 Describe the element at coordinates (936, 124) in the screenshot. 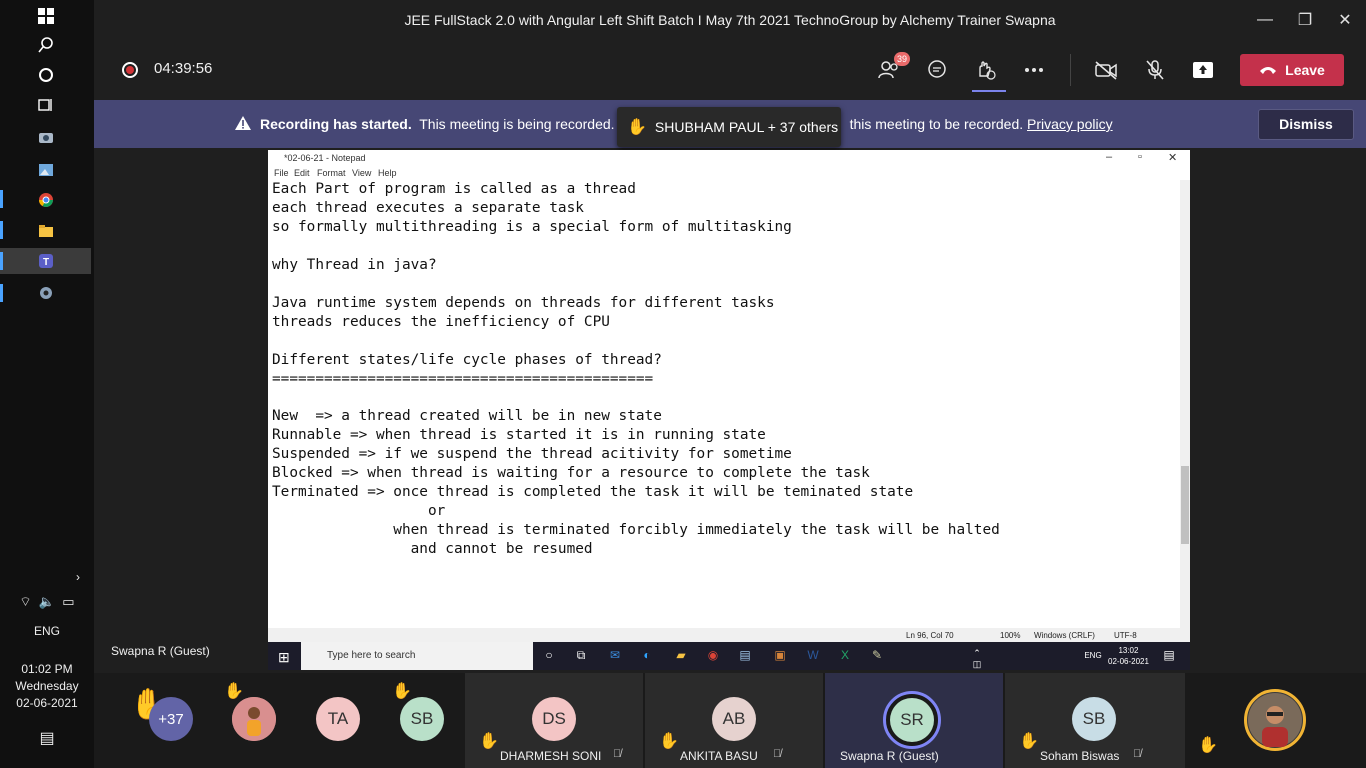

I see `recording-text-after: this meeting to be recorded.` at that location.